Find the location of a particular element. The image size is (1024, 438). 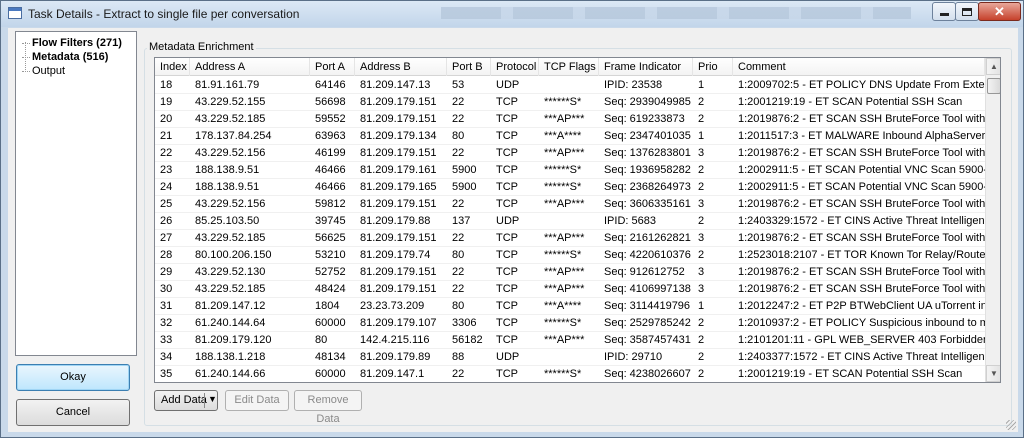

cell-address-b: 81.209.147.13 is located at coordinates (395, 85).